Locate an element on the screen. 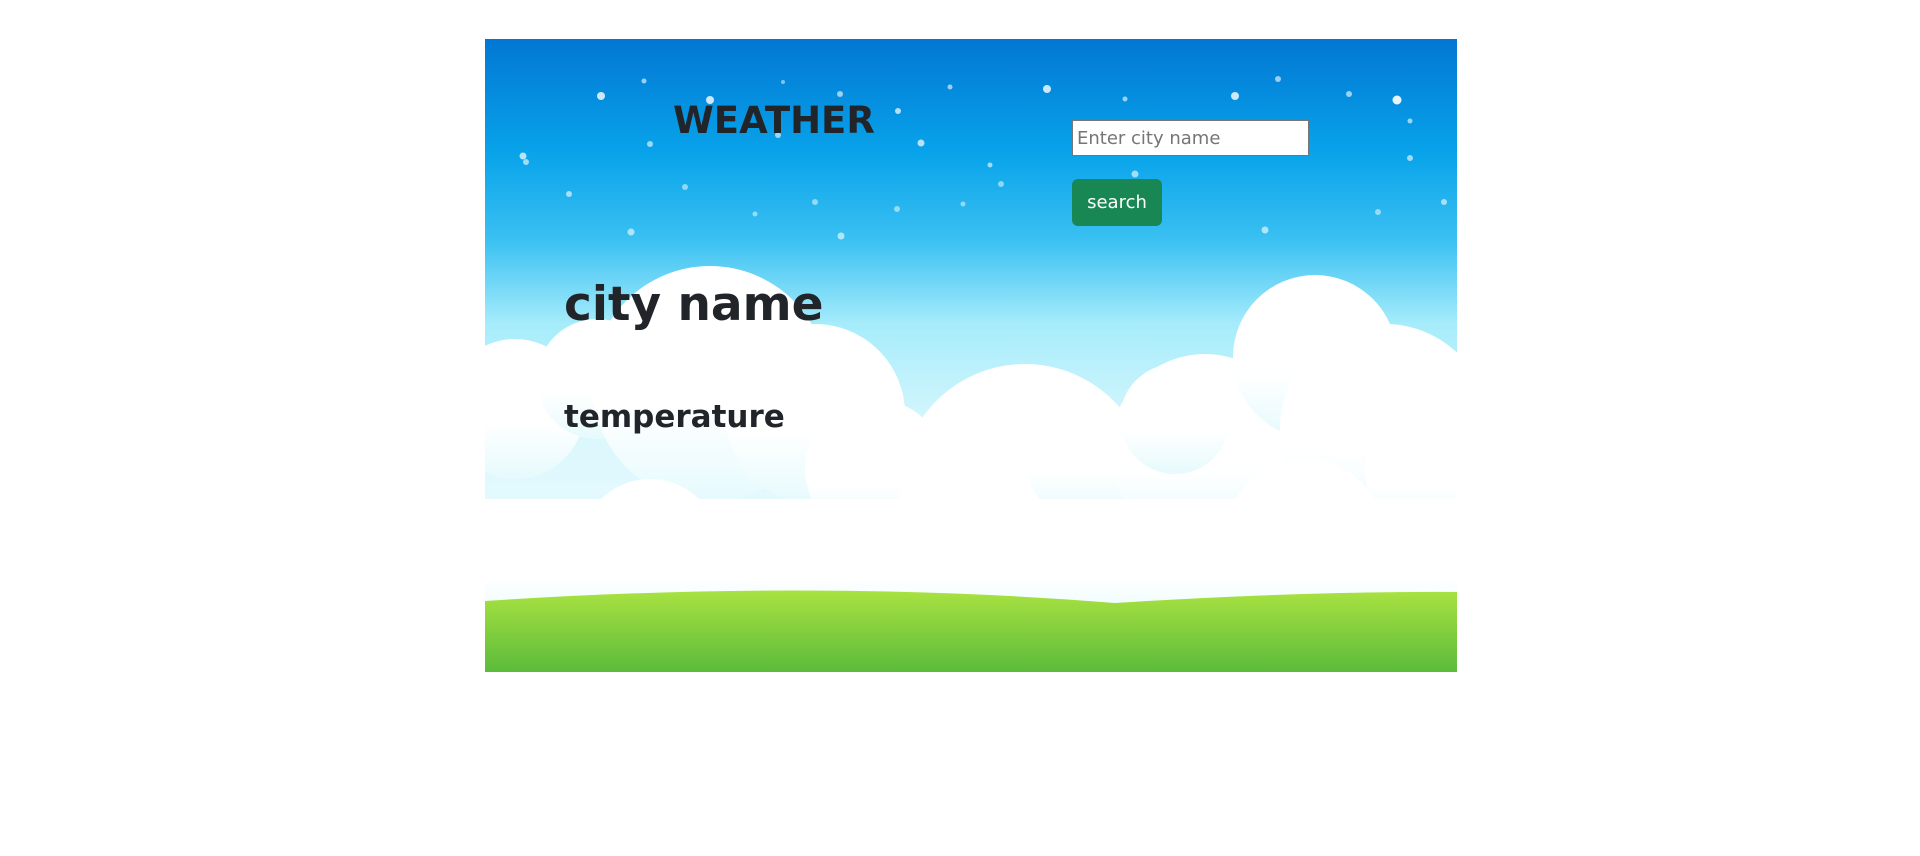  search-button: search is located at coordinates (1117, 202).